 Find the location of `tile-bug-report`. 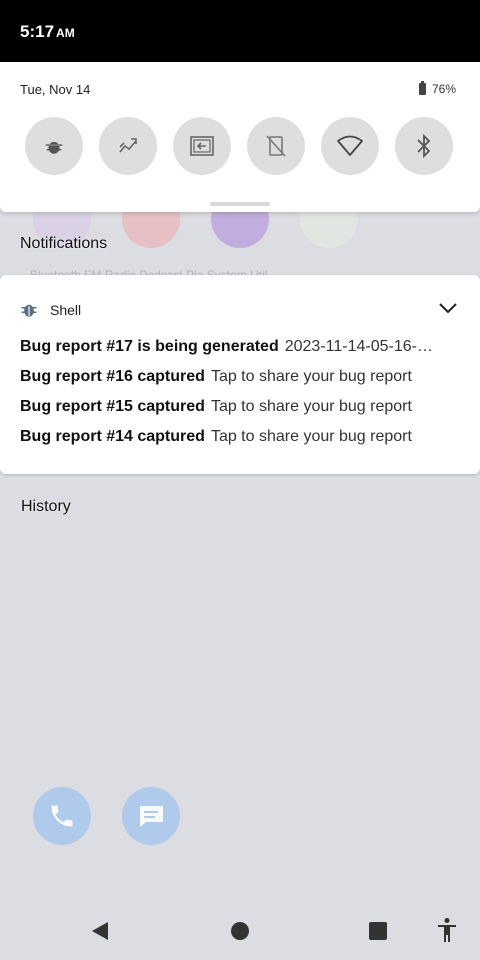

tile-bug-report is located at coordinates (54, 146).